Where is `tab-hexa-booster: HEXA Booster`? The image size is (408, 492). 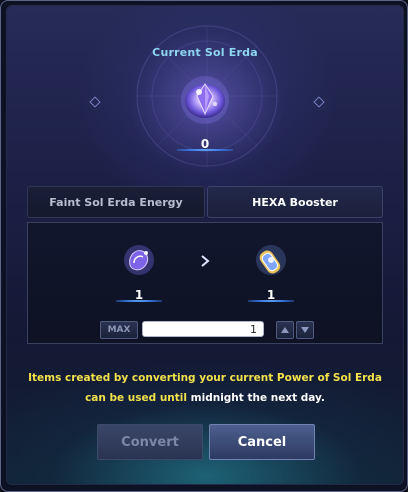 tab-hexa-booster: HEXA Booster is located at coordinates (295, 202).